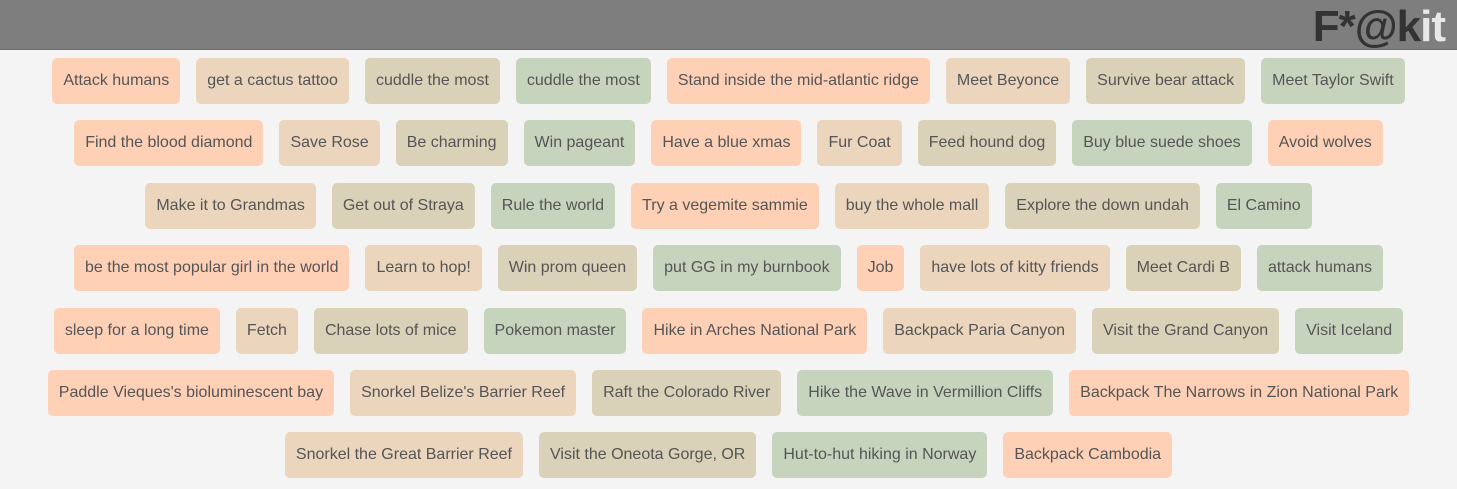 This screenshot has height=489, width=1457. What do you see at coordinates (169, 143) in the screenshot?
I see `tag: Find the blood diamond` at bounding box center [169, 143].